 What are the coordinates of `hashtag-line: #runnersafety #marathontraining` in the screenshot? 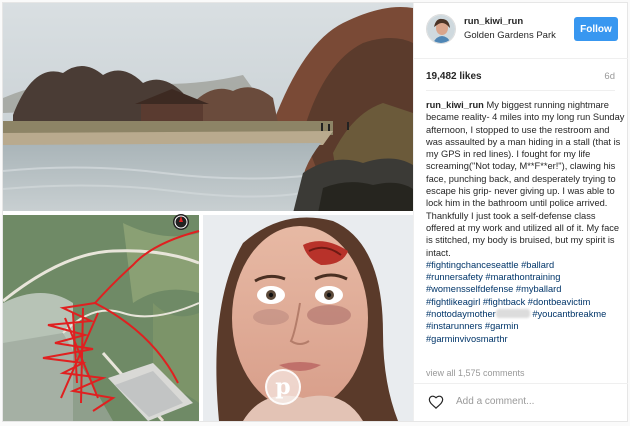 It's located at (526, 277).